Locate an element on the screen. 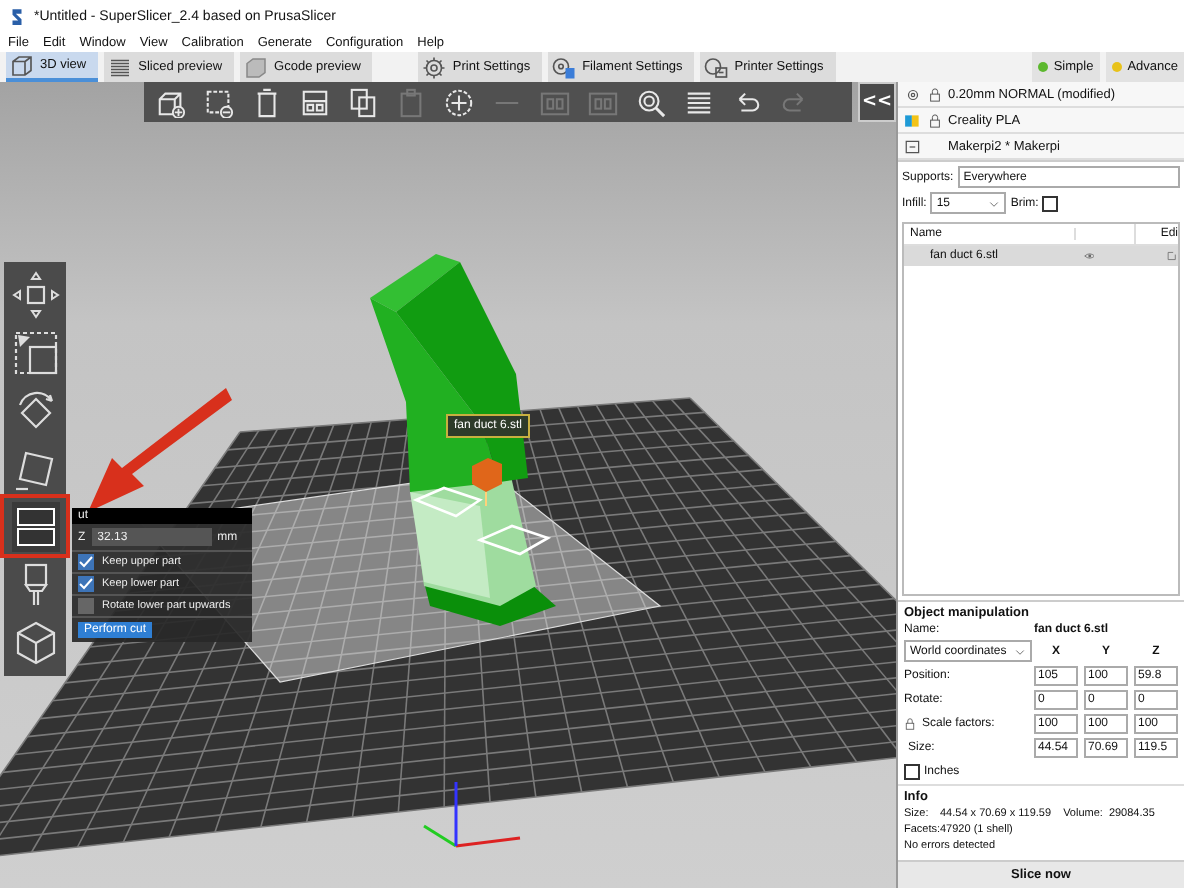 The width and height of the screenshot is (1184, 888). scale-icon is located at coordinates (35, 353).